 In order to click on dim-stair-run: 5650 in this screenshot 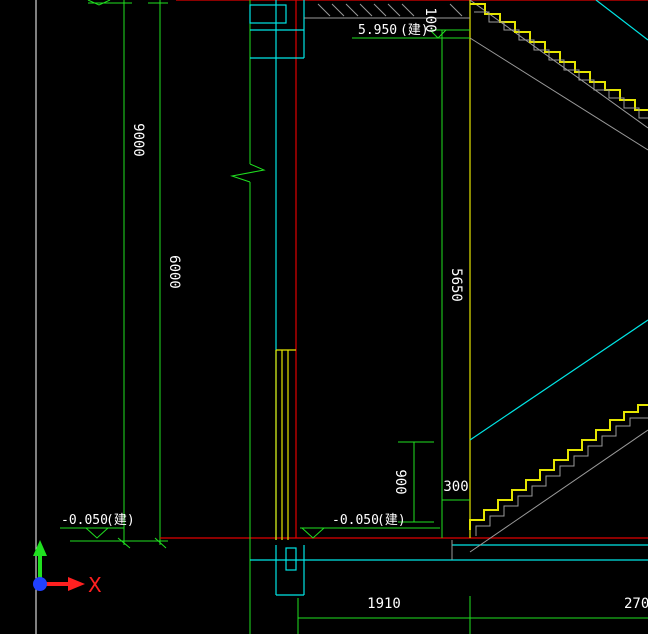, I will do `click(456, 285)`.